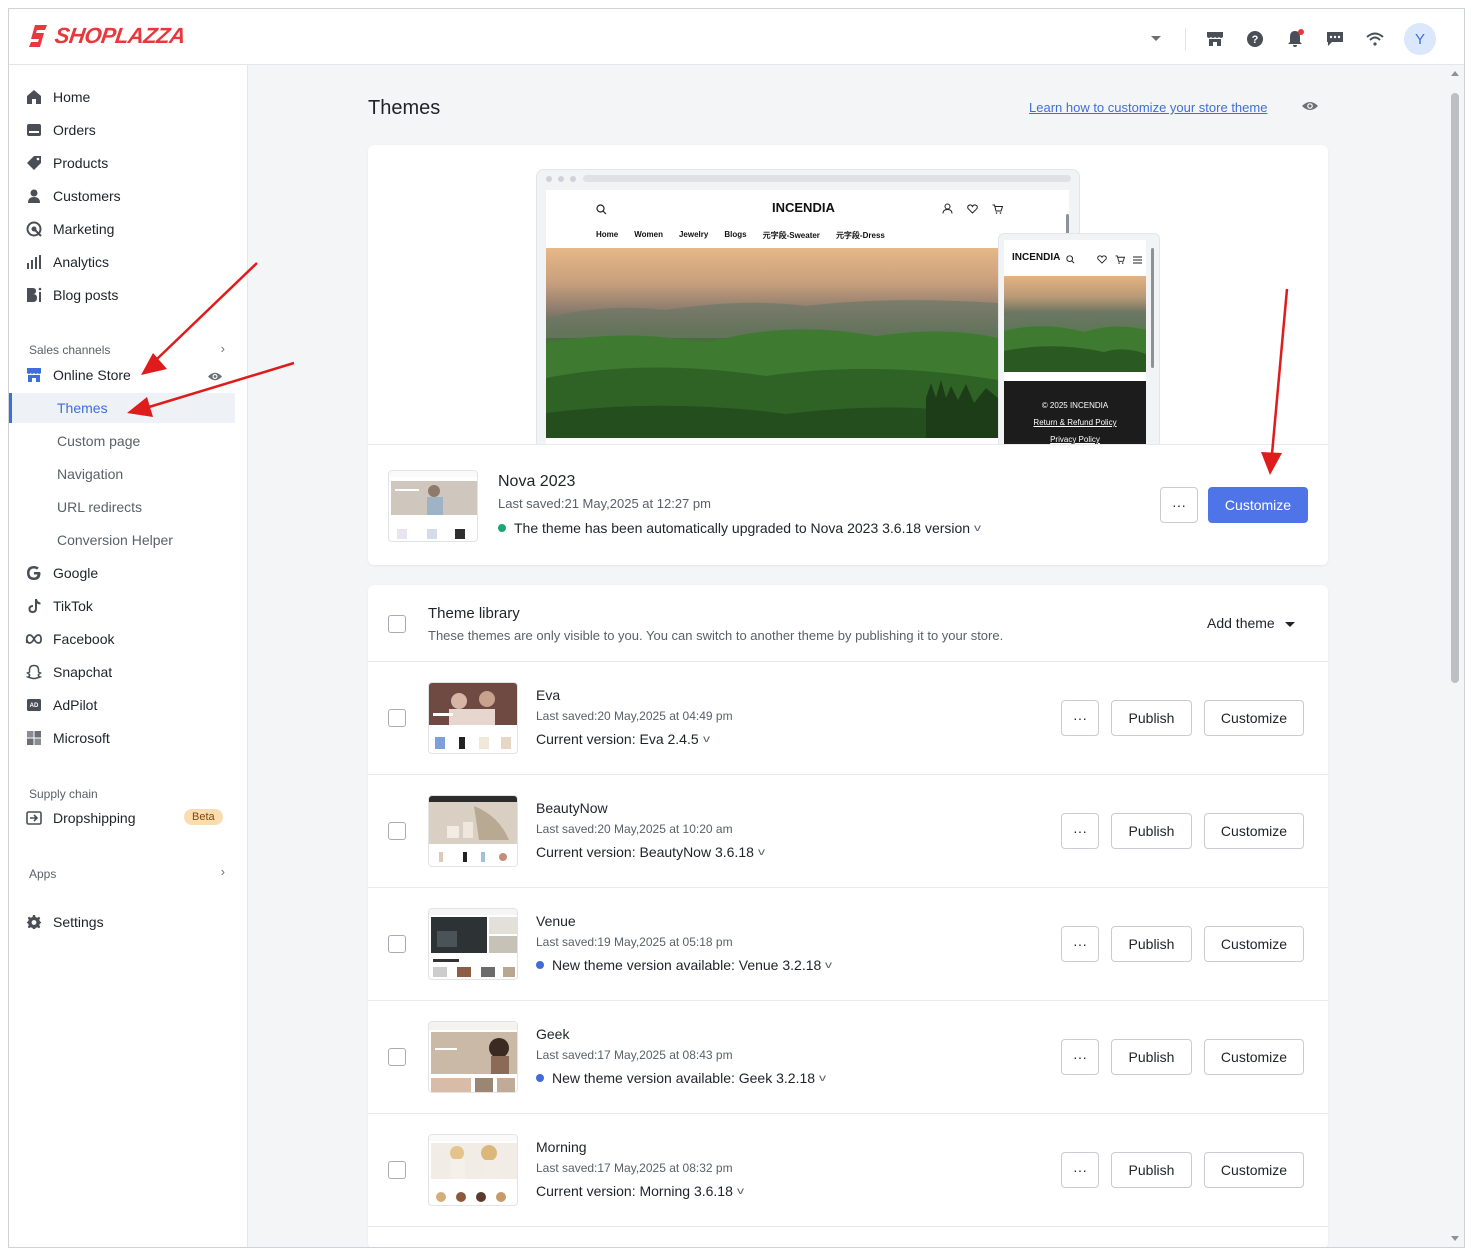 Image resolution: width=1473 pixels, height=1255 pixels. Describe the element at coordinates (1455, 388) in the screenshot. I see `scrollbar-thumb` at that location.